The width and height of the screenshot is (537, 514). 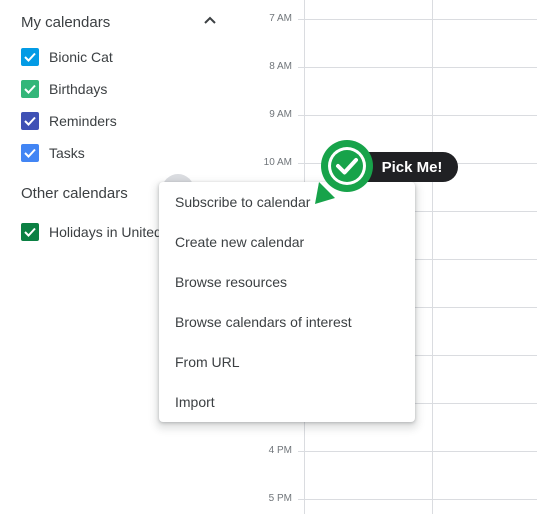 What do you see at coordinates (277, 162) in the screenshot?
I see `time-label: 10 AM` at bounding box center [277, 162].